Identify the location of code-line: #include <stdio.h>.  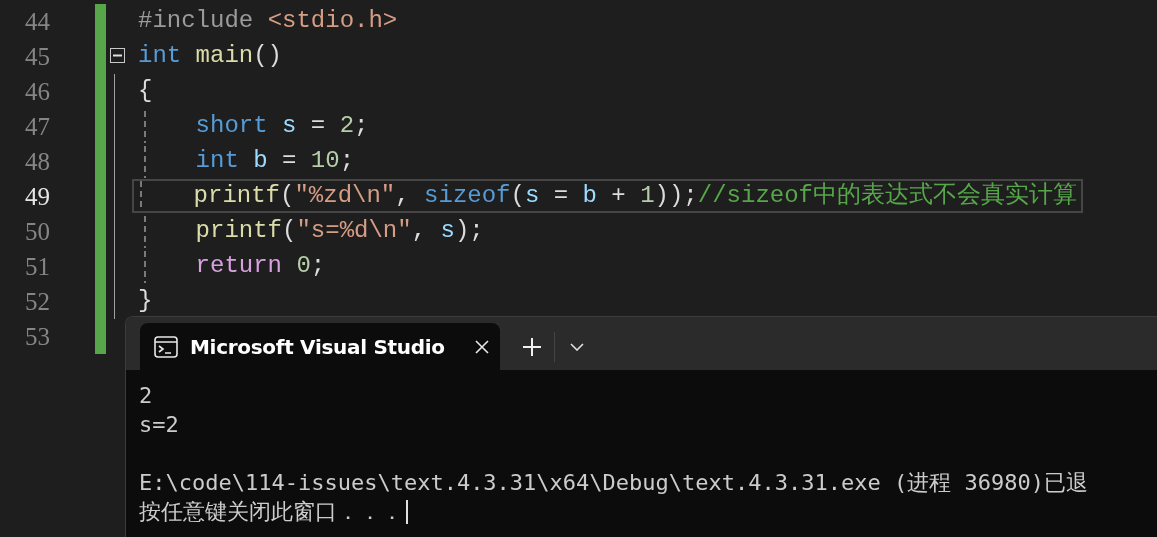
(268, 21).